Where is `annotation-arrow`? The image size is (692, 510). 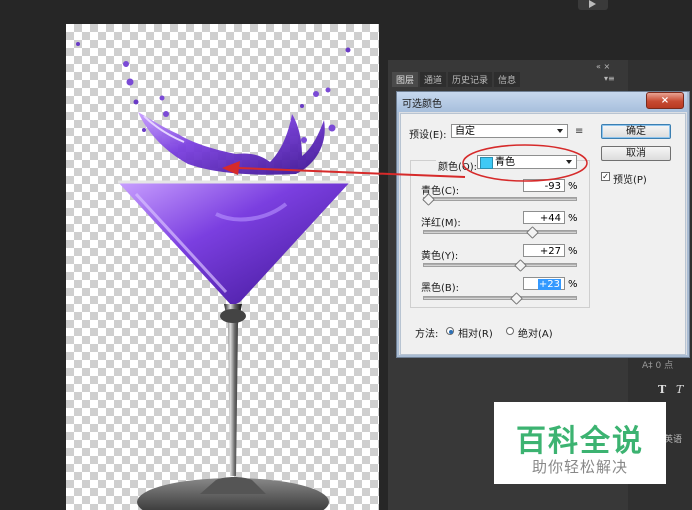 annotation-arrow is located at coordinates (351, 172).